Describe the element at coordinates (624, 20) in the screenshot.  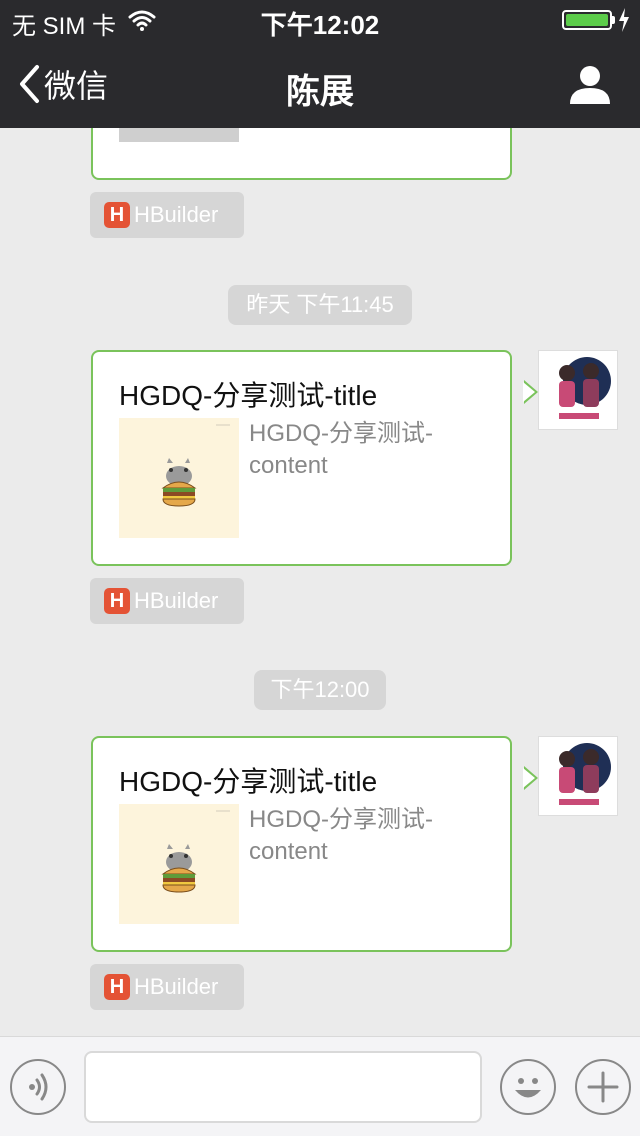
I see `charging-icon` at that location.